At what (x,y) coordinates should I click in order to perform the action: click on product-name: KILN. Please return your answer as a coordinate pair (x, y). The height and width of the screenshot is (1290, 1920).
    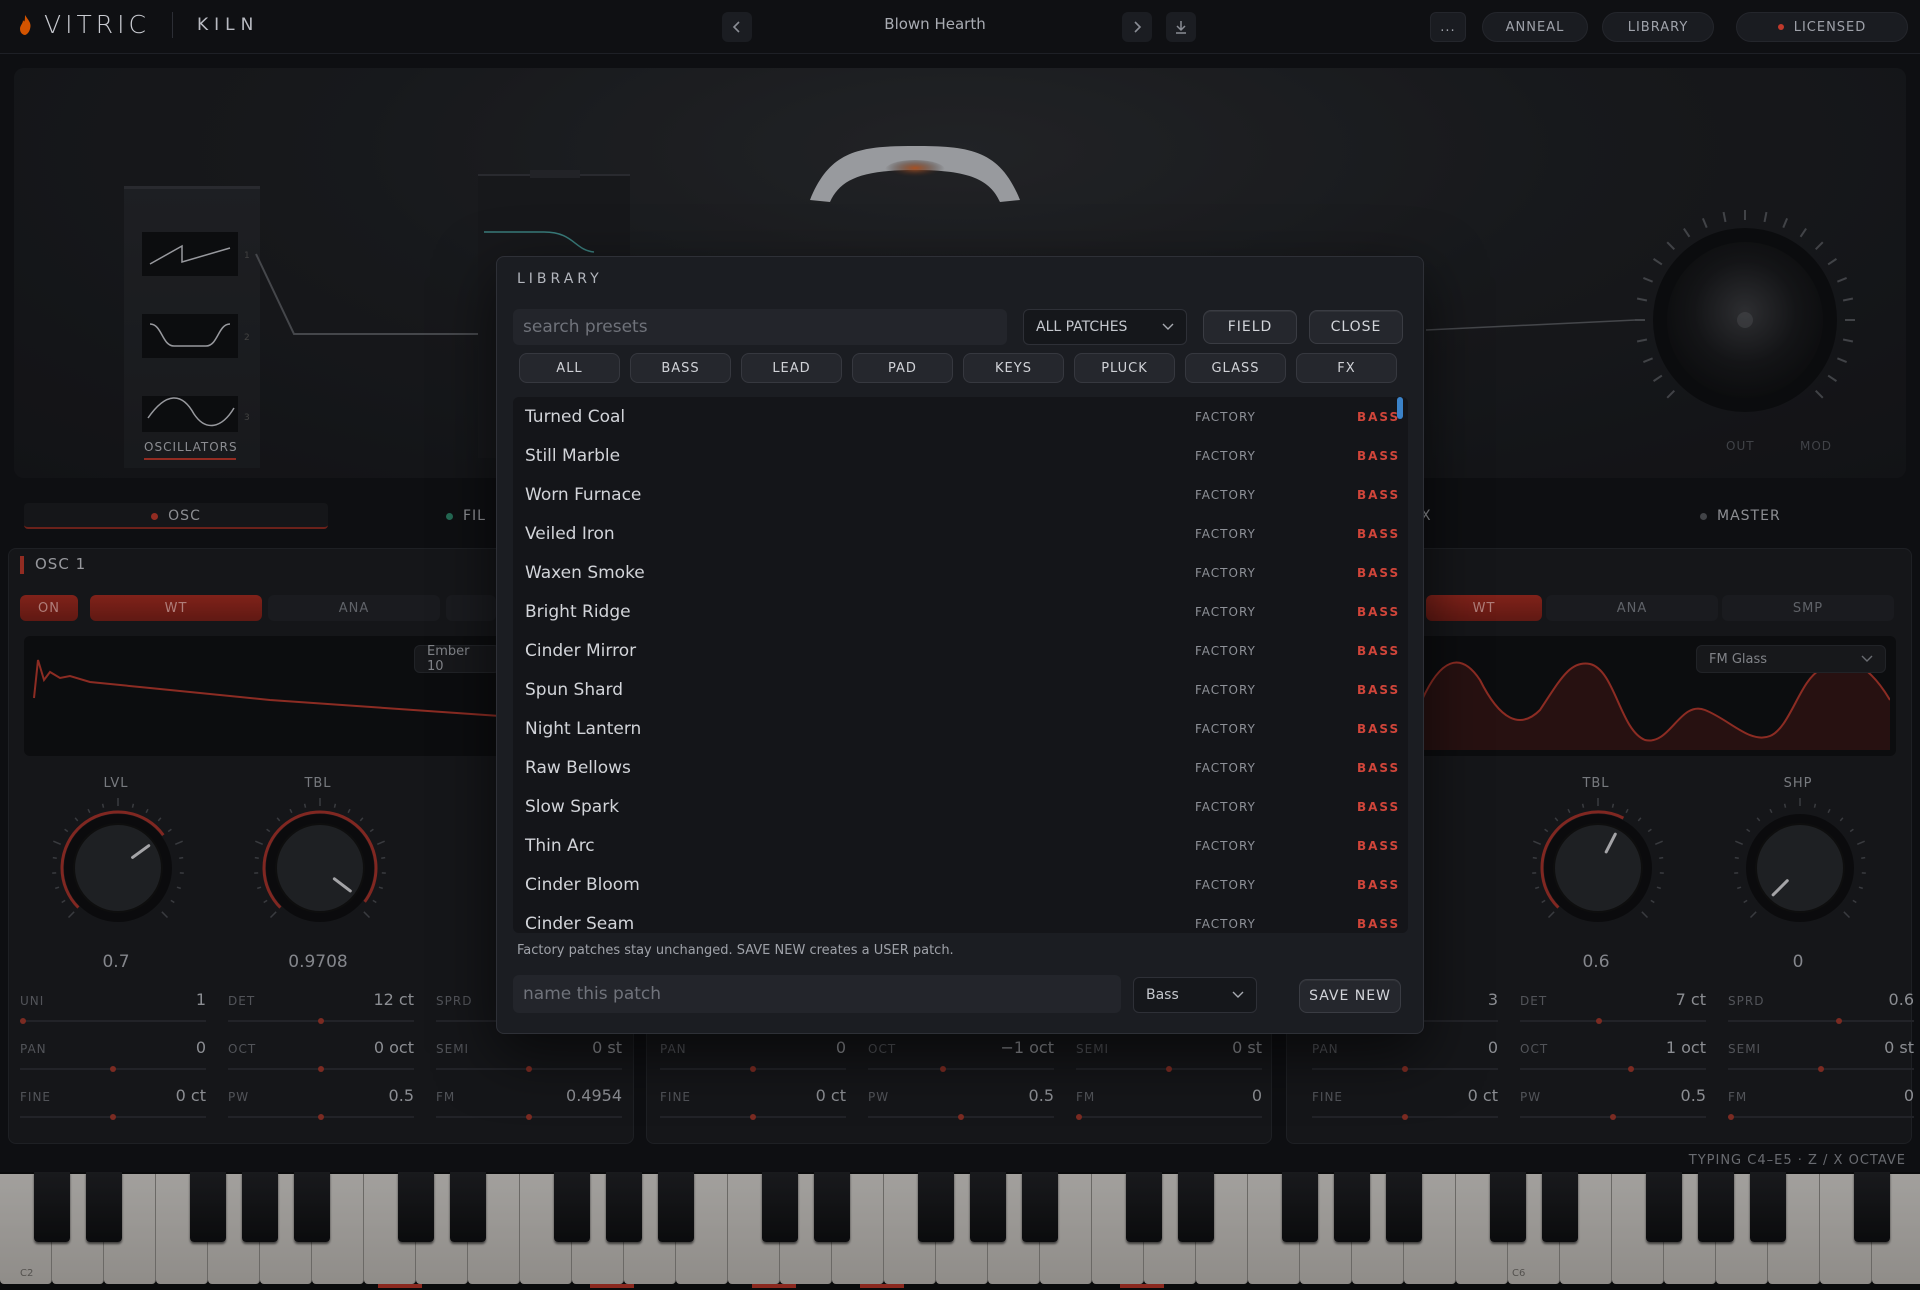
    Looking at the image, I should click on (228, 24).